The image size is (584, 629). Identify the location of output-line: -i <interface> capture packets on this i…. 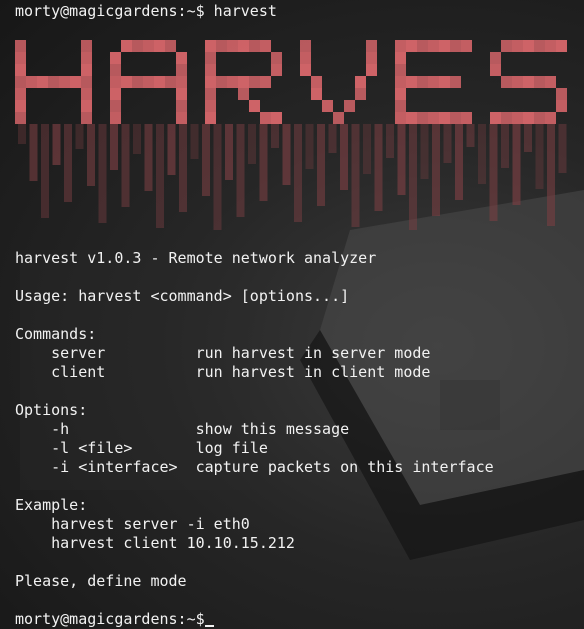
(254, 467).